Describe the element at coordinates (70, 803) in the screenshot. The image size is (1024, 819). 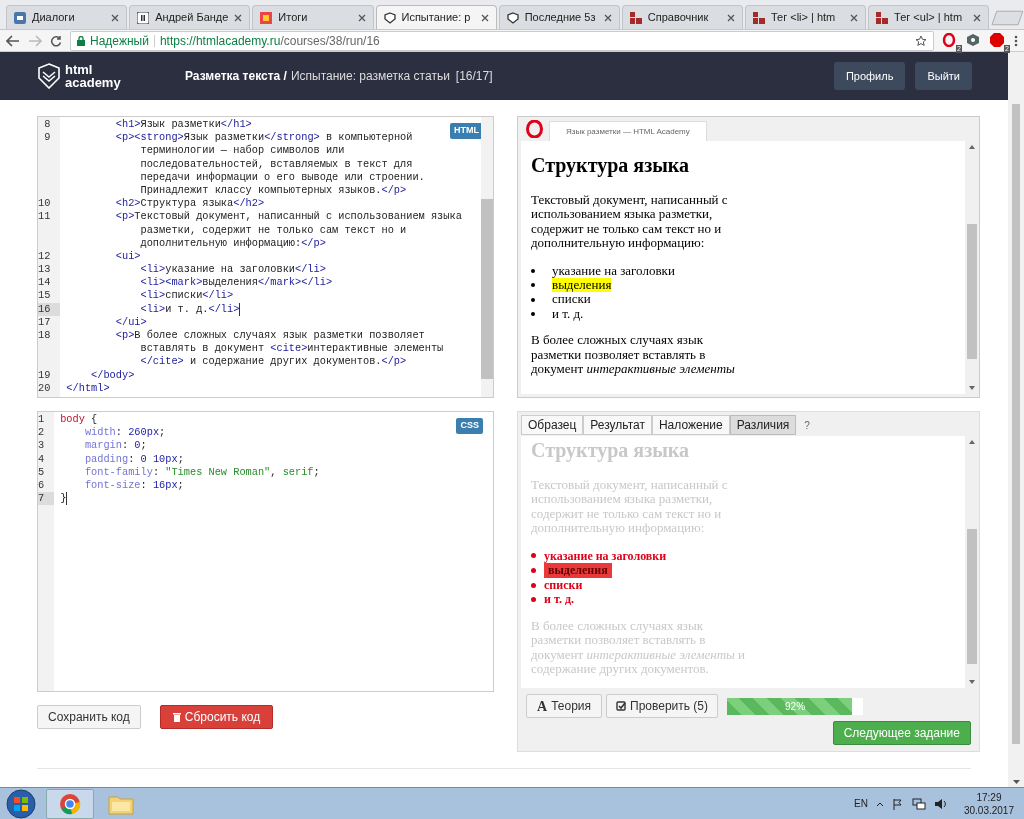
I see `taskbar-browser-button` at that location.